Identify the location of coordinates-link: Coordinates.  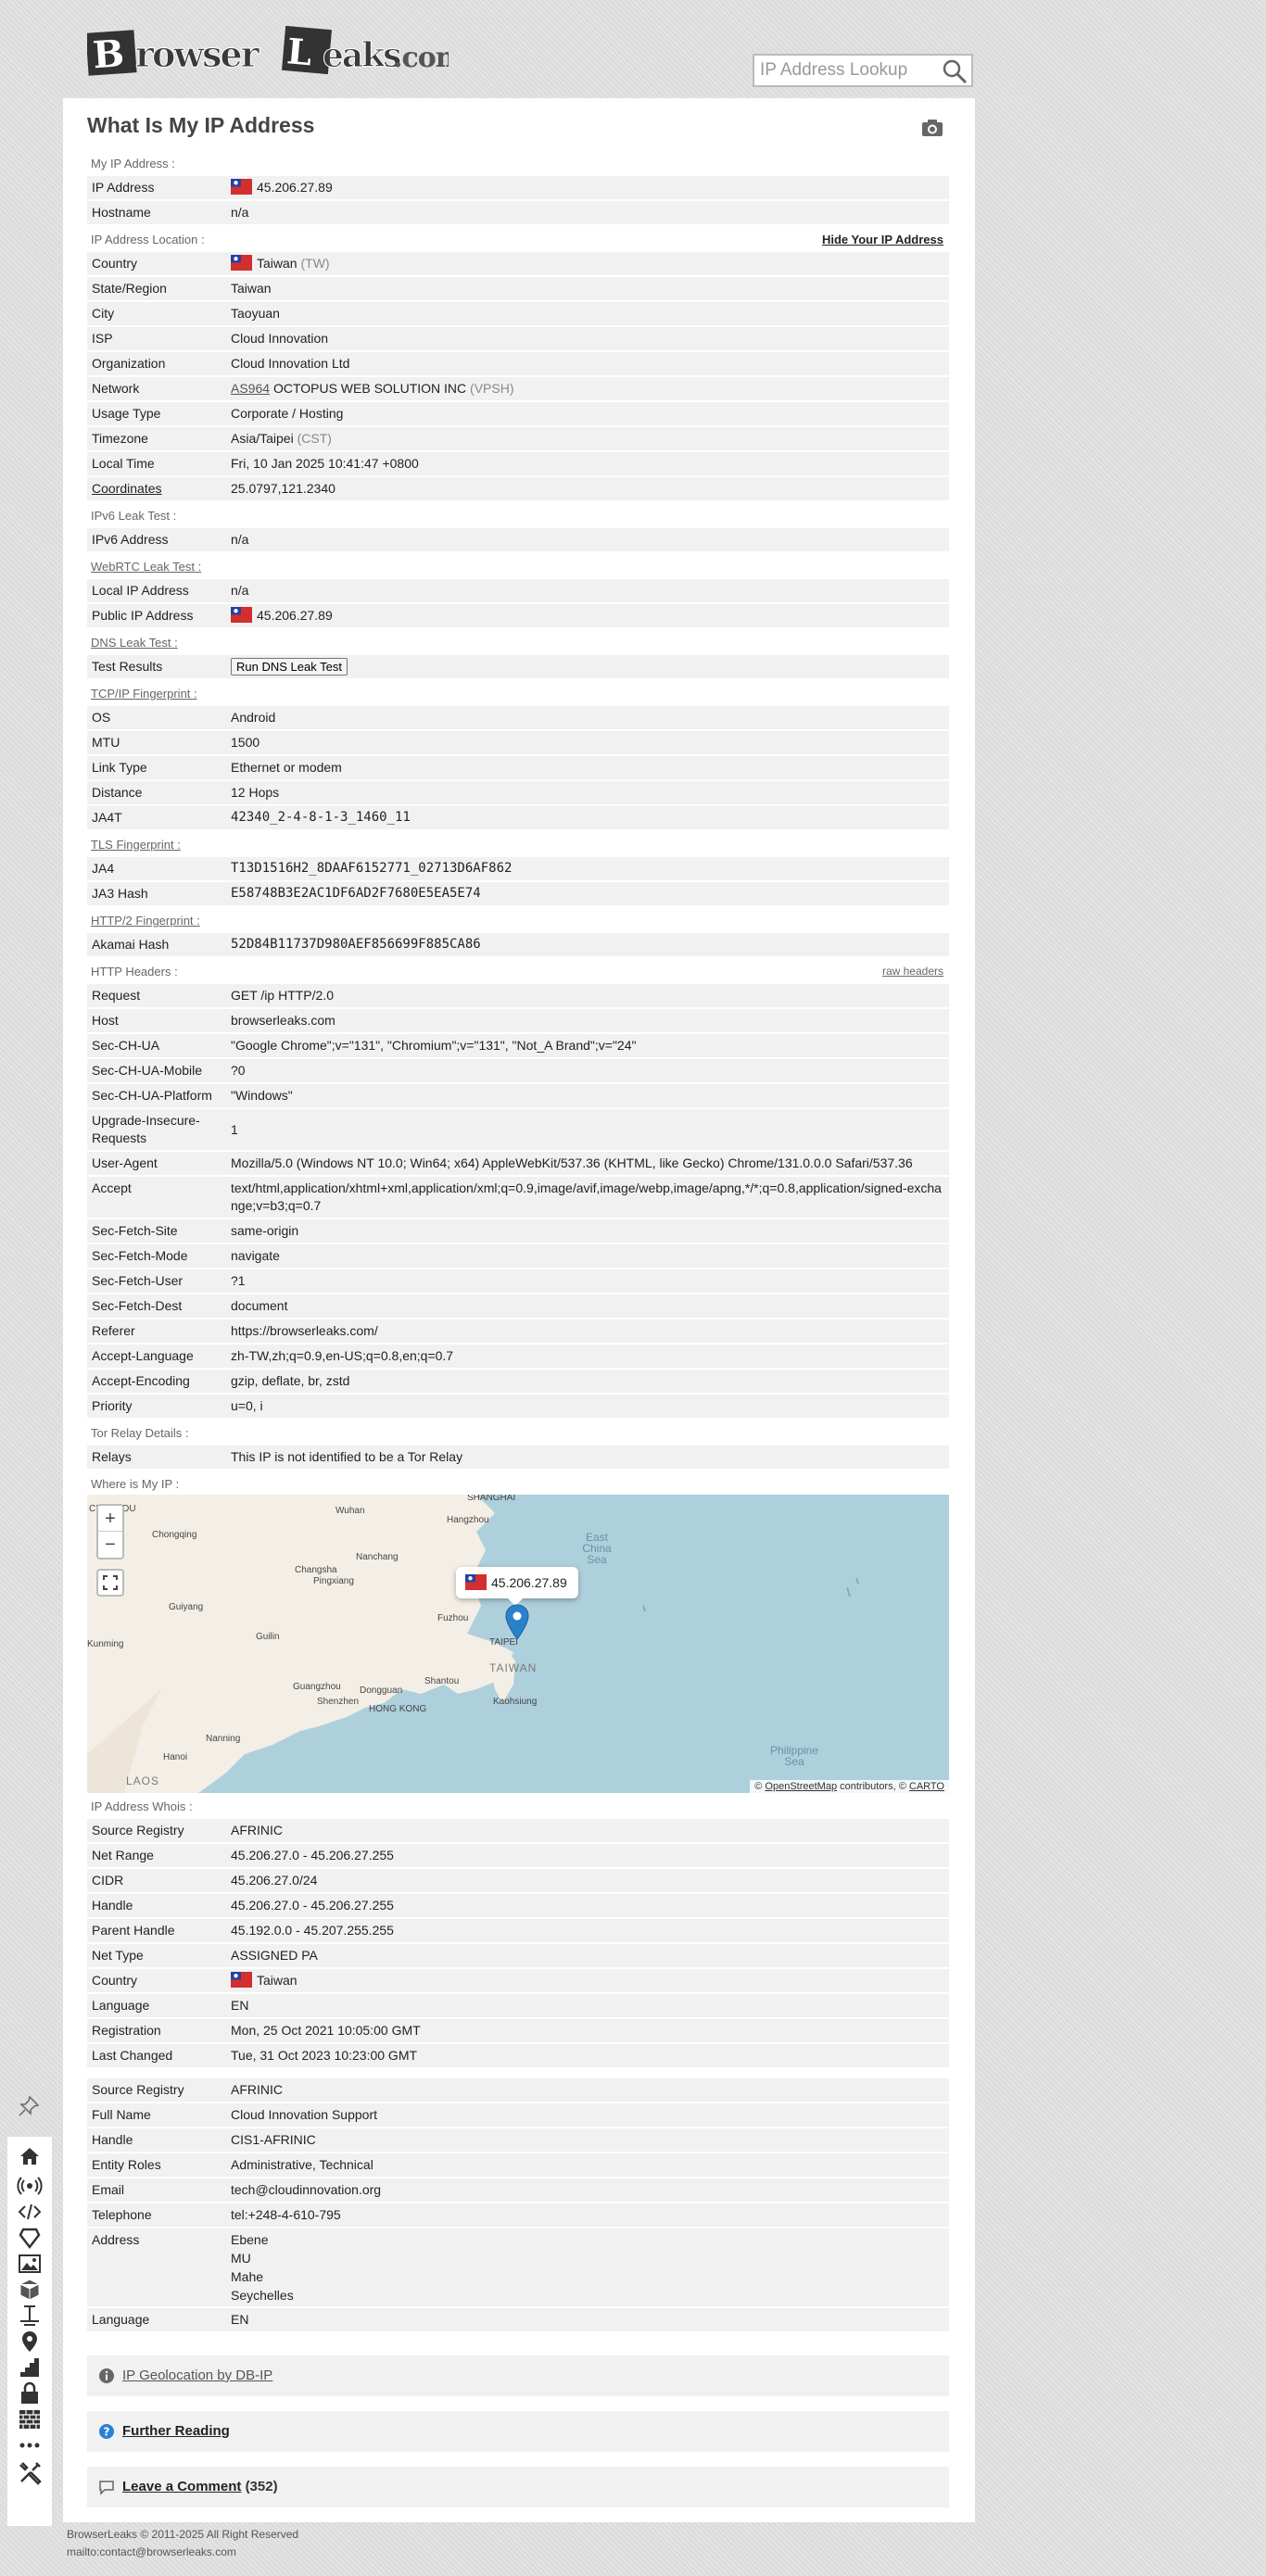
(156, 488).